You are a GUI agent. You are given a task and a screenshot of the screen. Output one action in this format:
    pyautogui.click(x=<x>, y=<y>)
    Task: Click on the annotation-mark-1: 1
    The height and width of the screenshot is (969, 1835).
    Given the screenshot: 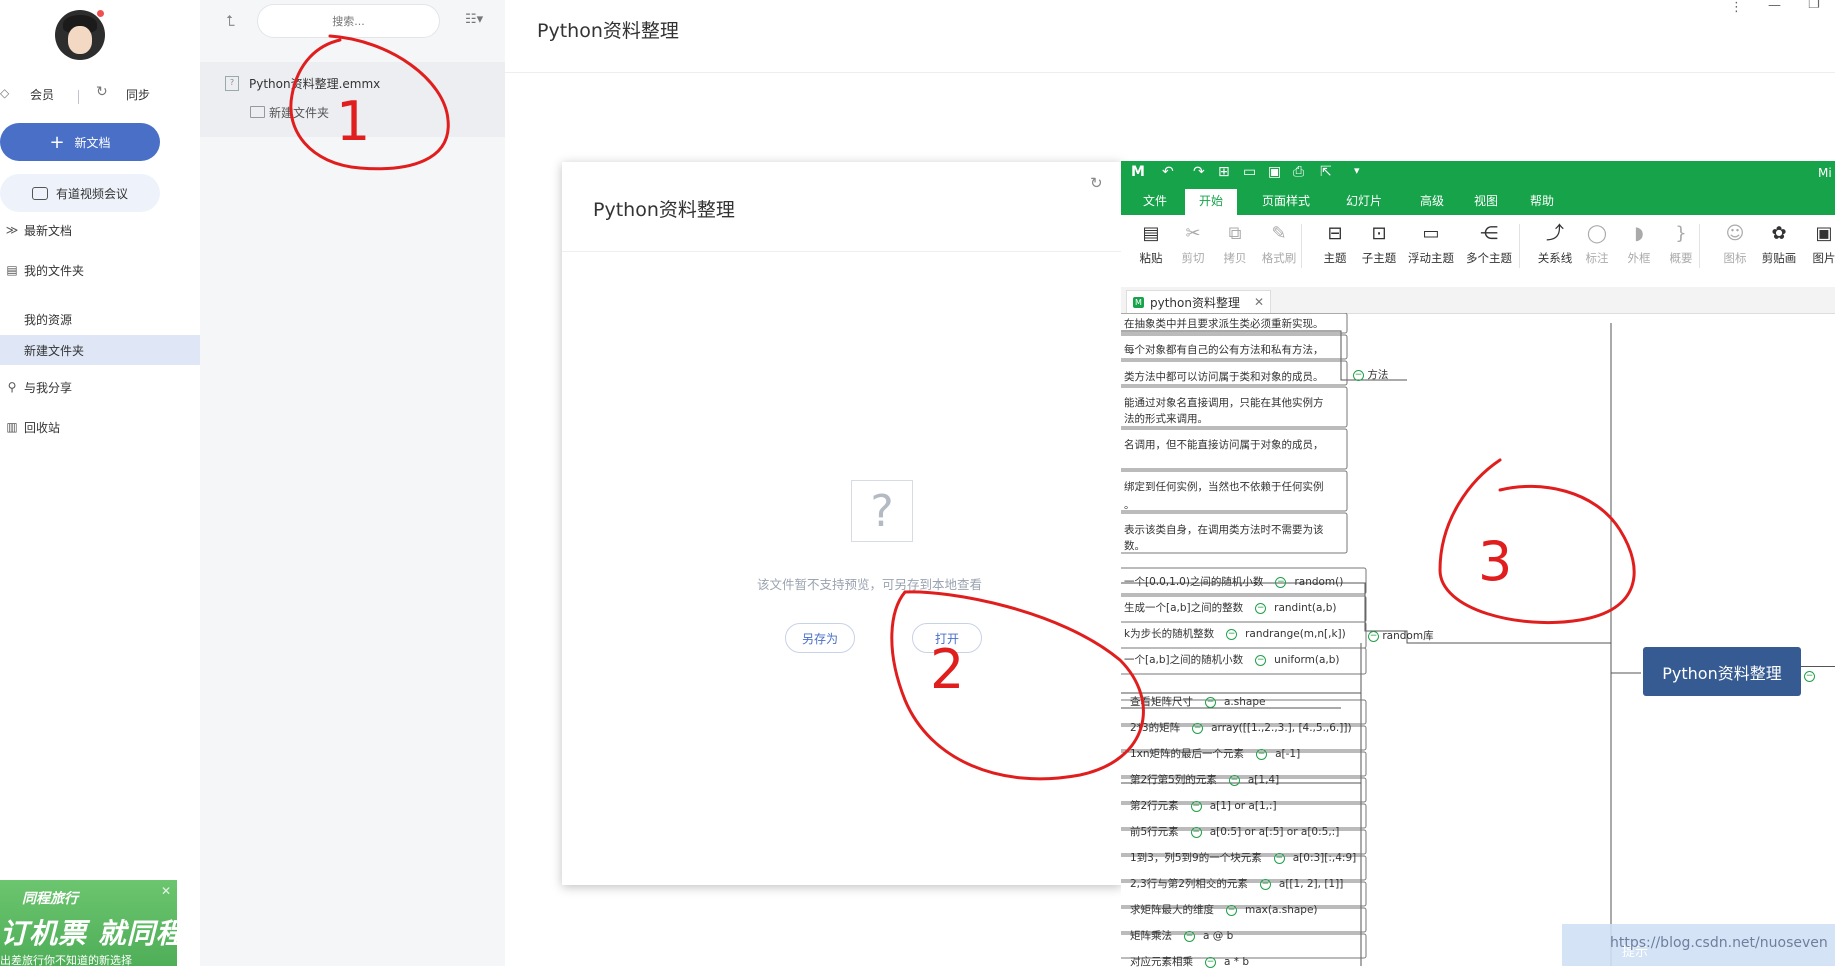 What is the action you would take?
    pyautogui.click(x=353, y=121)
    